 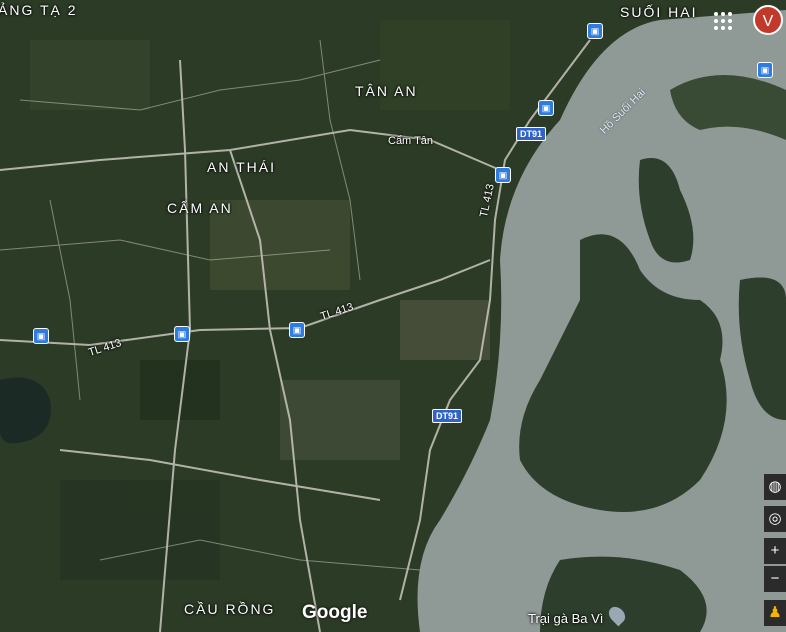 I want to click on globe-icon: ◍, so click(x=775, y=487).